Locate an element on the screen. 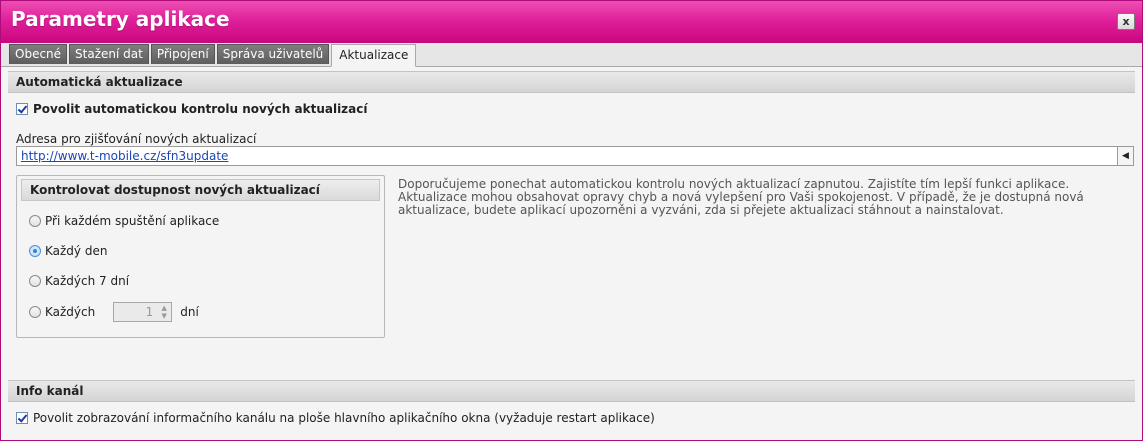 This screenshot has width=1143, height=441. radio-every-start: Při každém spuštění aplikace is located at coordinates (124, 221).